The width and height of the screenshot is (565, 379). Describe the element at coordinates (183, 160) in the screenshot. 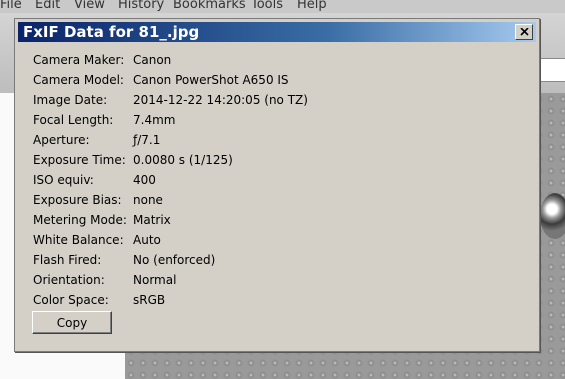

I see `field-value: 0.0080 s (1/125)` at that location.